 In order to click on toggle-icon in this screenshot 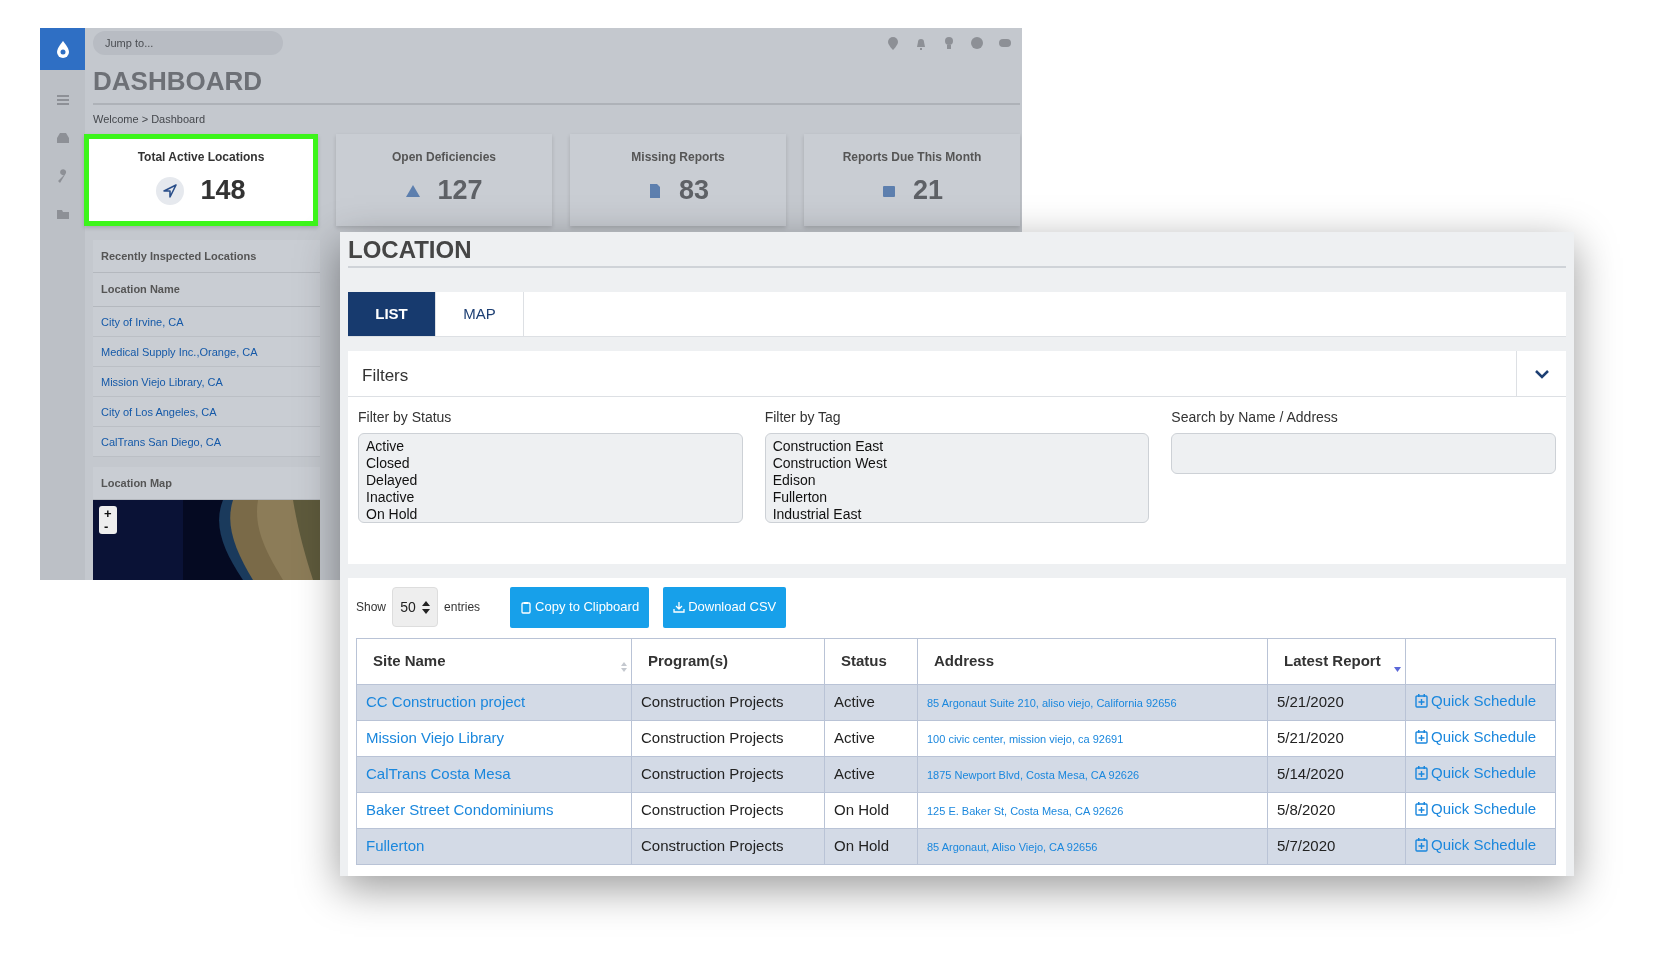, I will do `click(1005, 43)`.